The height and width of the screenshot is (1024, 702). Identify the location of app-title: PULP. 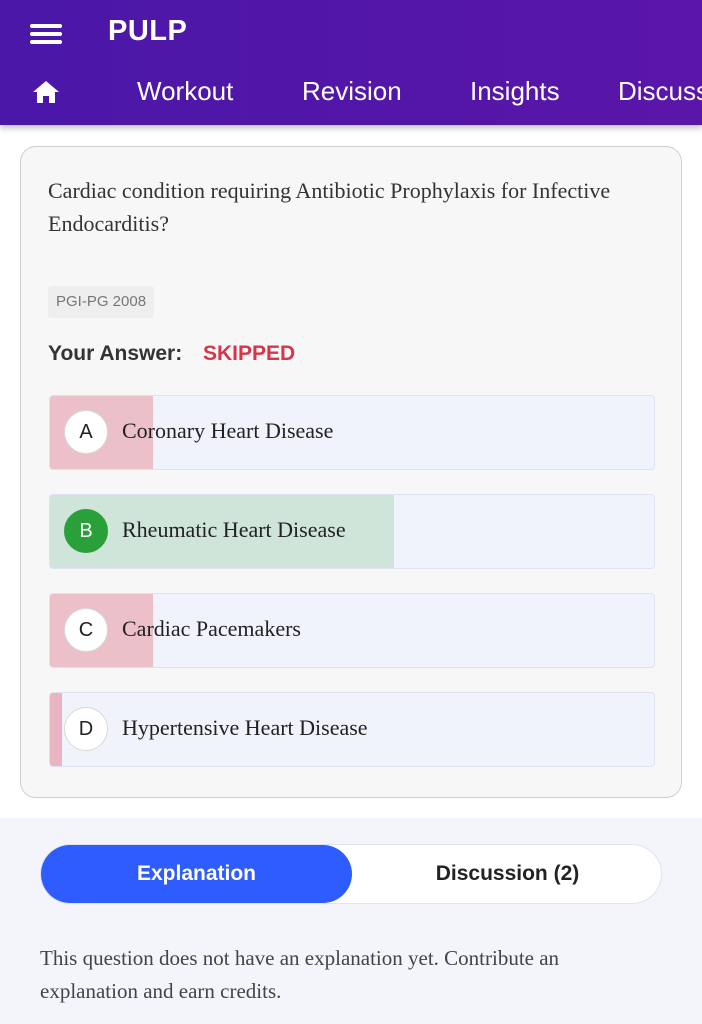
(148, 31).